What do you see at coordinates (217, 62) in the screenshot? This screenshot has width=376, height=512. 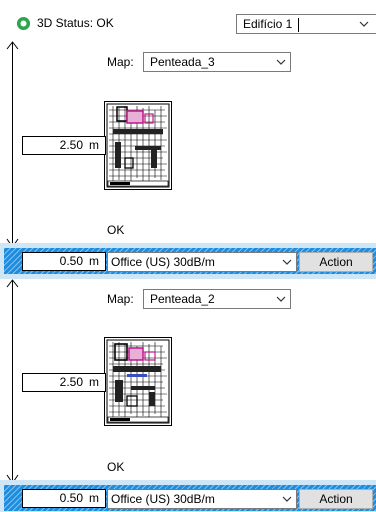 I see `map-select: Penteada_3` at bounding box center [217, 62].